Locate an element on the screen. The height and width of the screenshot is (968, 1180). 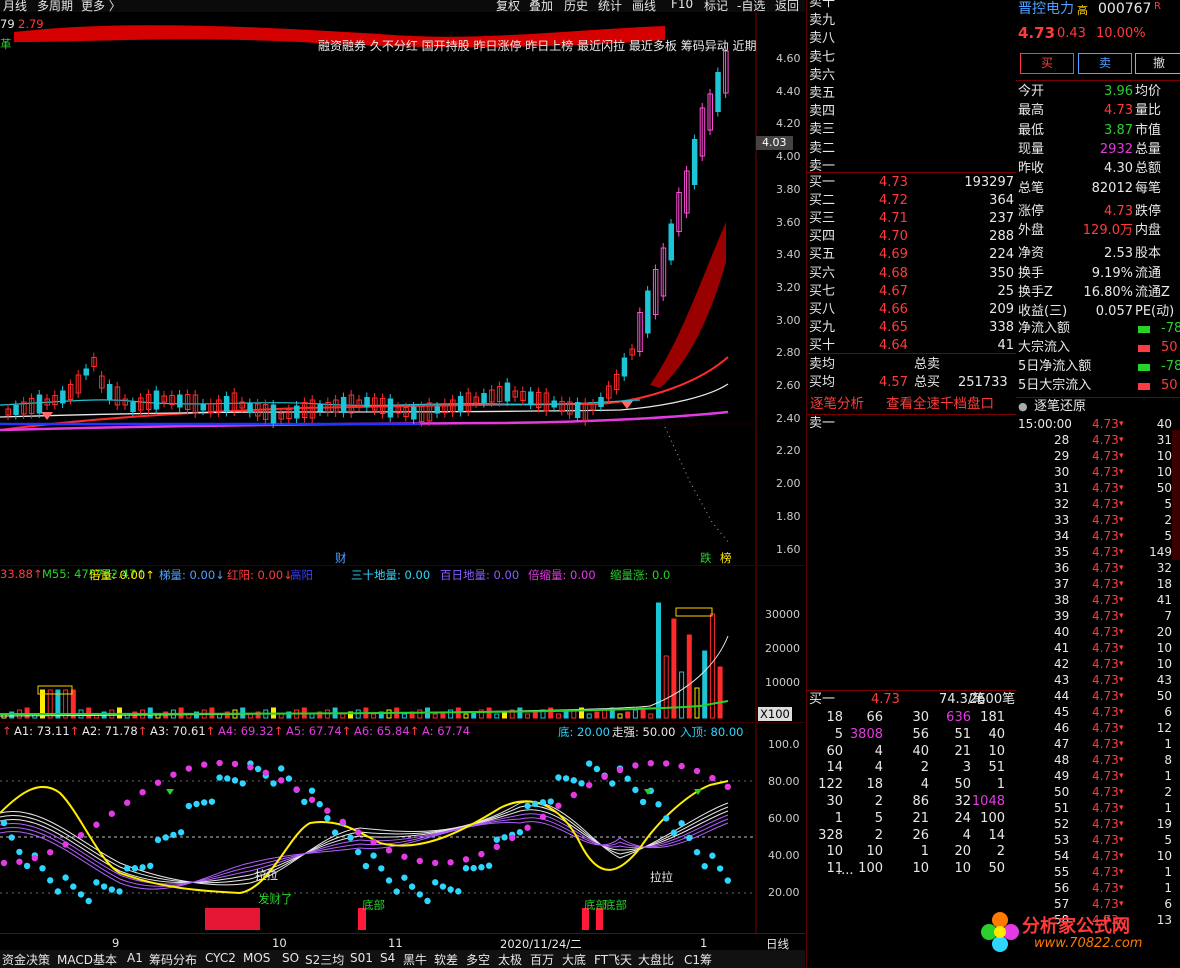
osc-indicator-text: A5: 67.74 is located at coordinates (314, 731).